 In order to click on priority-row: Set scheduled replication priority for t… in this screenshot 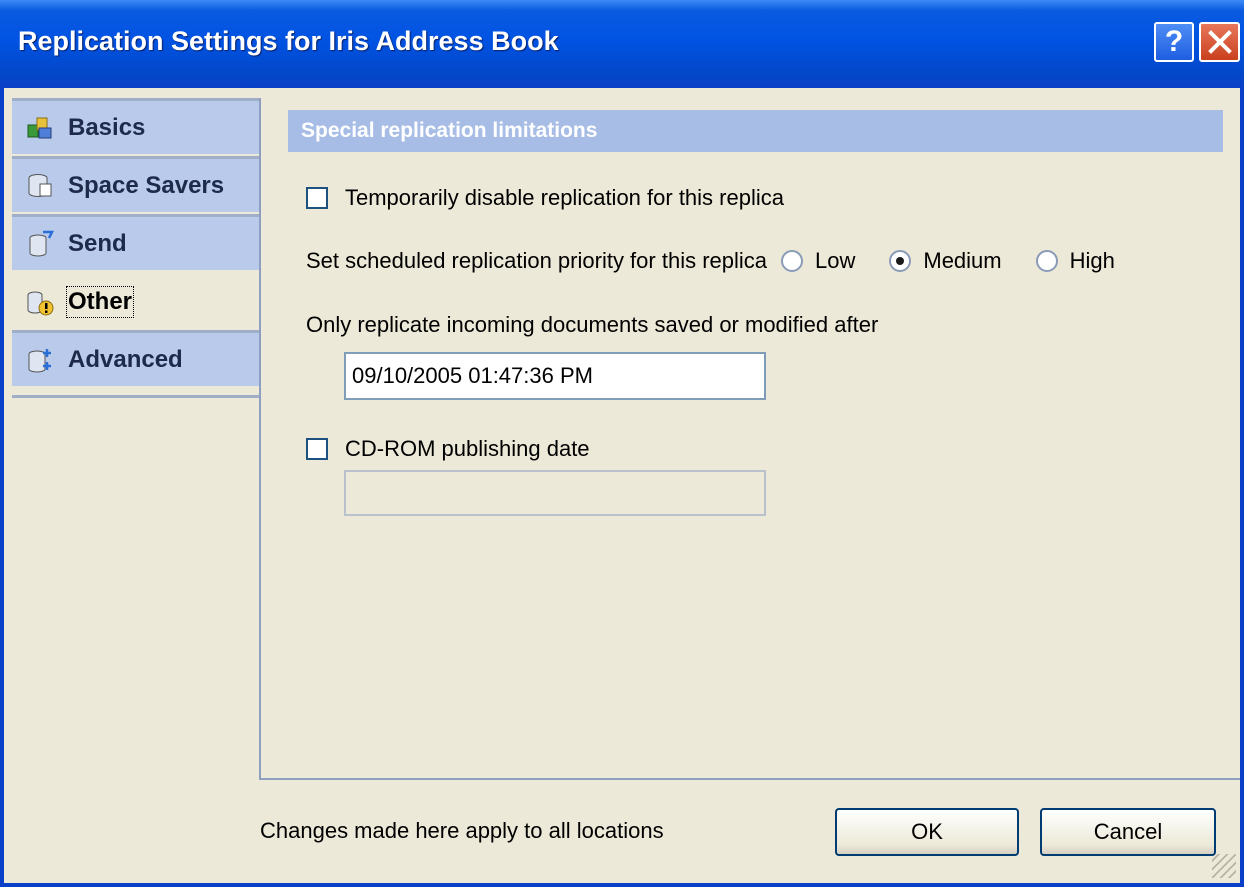, I will do `click(710, 261)`.